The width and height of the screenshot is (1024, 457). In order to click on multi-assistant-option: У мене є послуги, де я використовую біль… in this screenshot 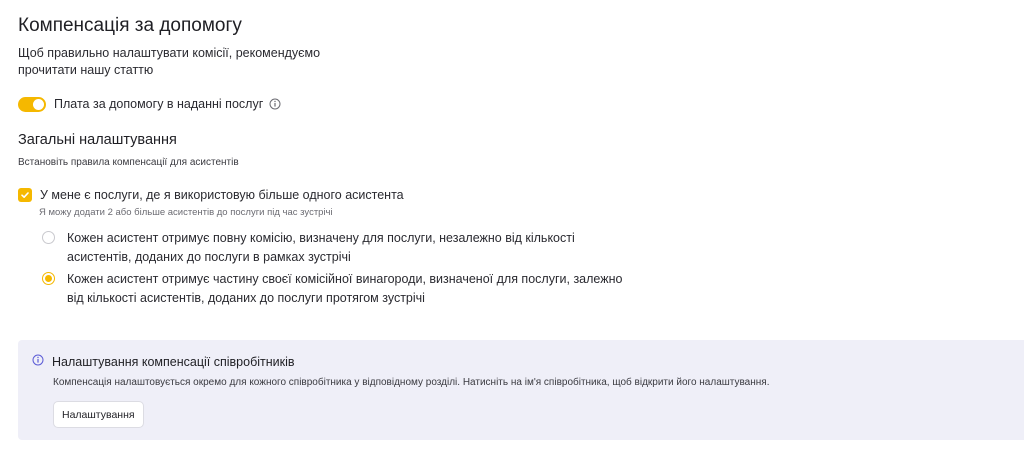, I will do `click(211, 203)`.